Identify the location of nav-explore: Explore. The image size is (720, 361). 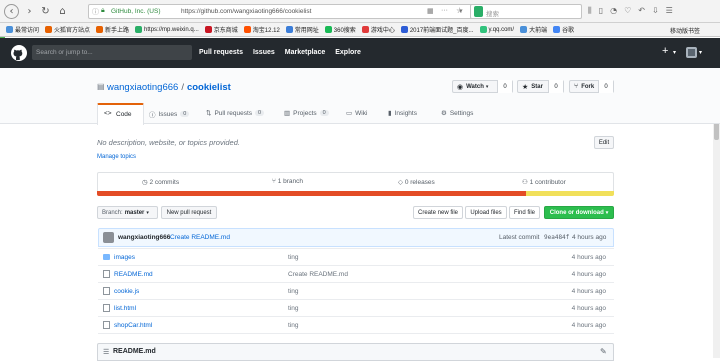
(348, 52).